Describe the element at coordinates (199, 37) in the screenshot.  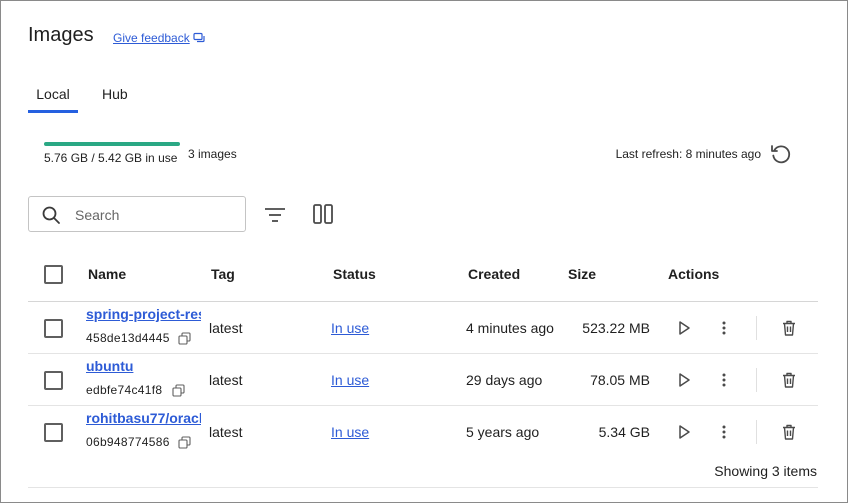
I see `chat-bubble-icon` at that location.